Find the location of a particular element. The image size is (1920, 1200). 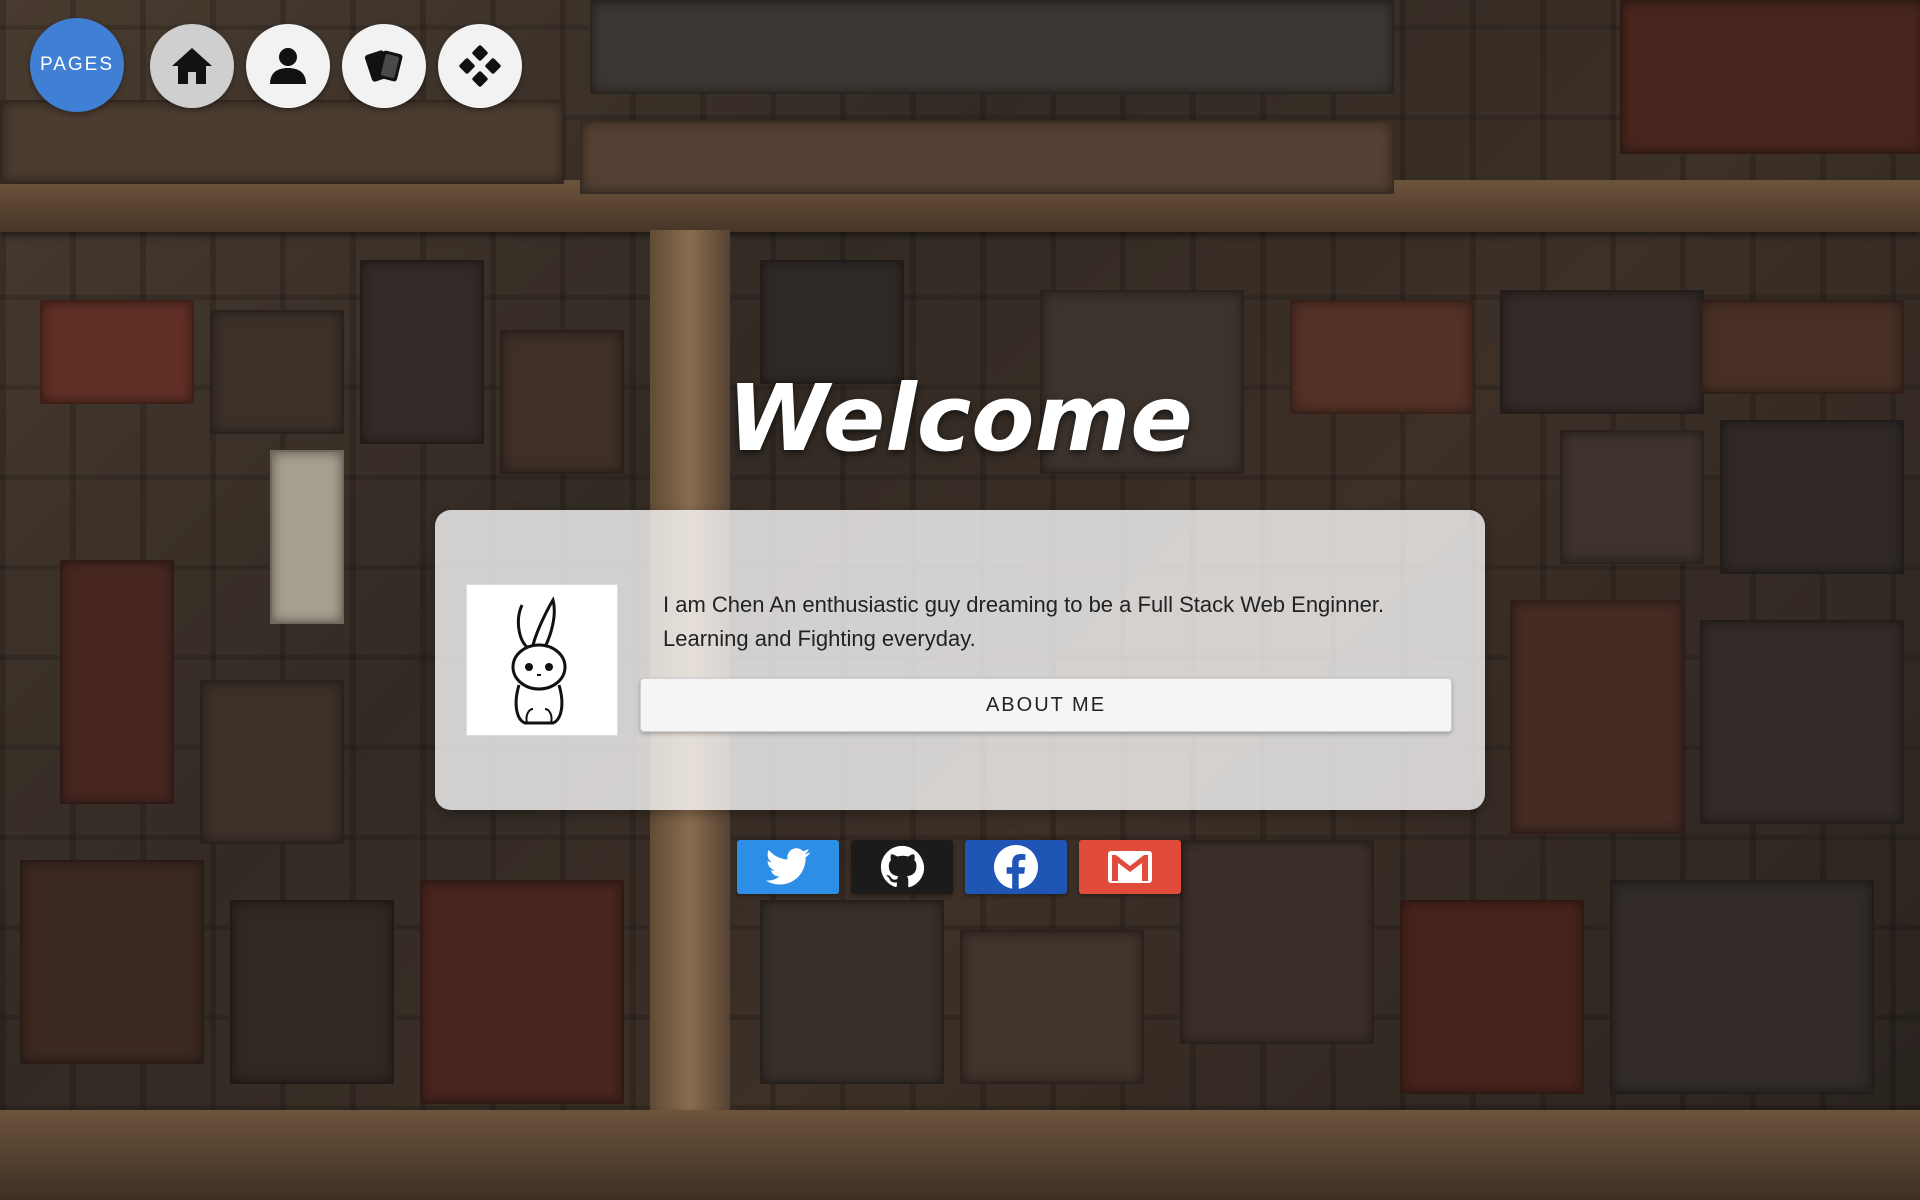

github-link is located at coordinates (902, 867).